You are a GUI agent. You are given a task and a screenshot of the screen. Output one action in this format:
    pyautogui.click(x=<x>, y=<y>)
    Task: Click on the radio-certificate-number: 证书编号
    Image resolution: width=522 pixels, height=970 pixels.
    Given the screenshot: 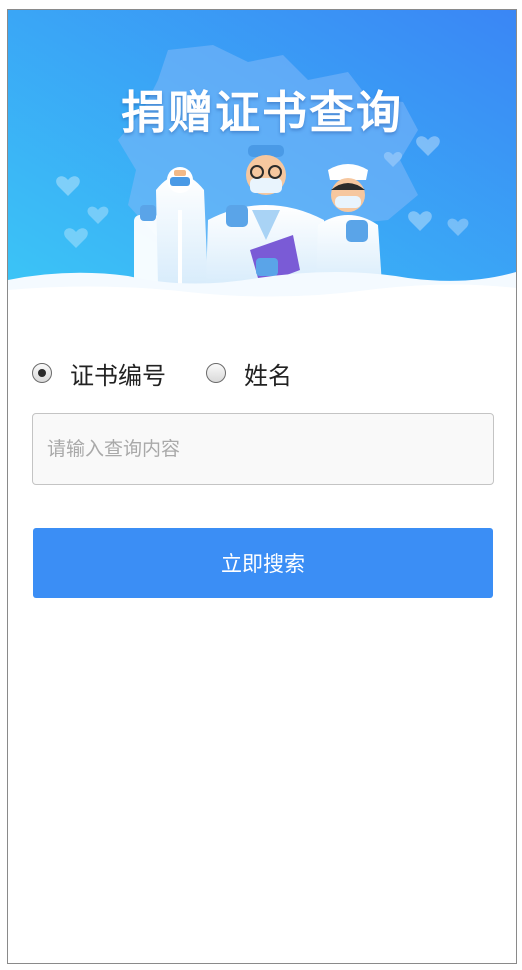 What is the action you would take?
    pyautogui.click(x=99, y=373)
    